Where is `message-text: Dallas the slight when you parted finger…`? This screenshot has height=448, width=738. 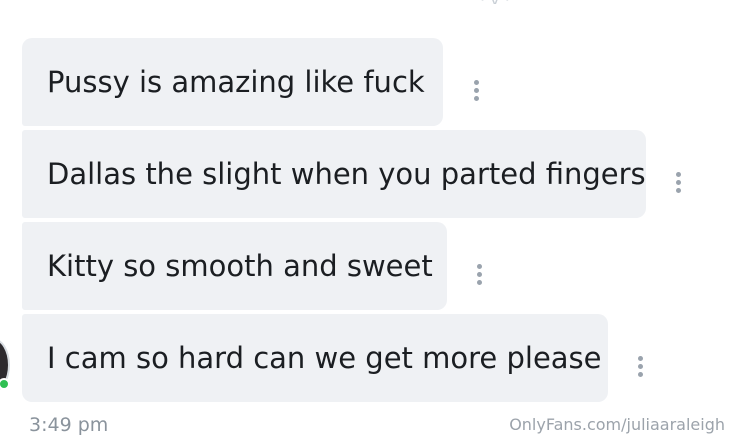
message-text: Dallas the slight when you parted finger… is located at coordinates (346, 174).